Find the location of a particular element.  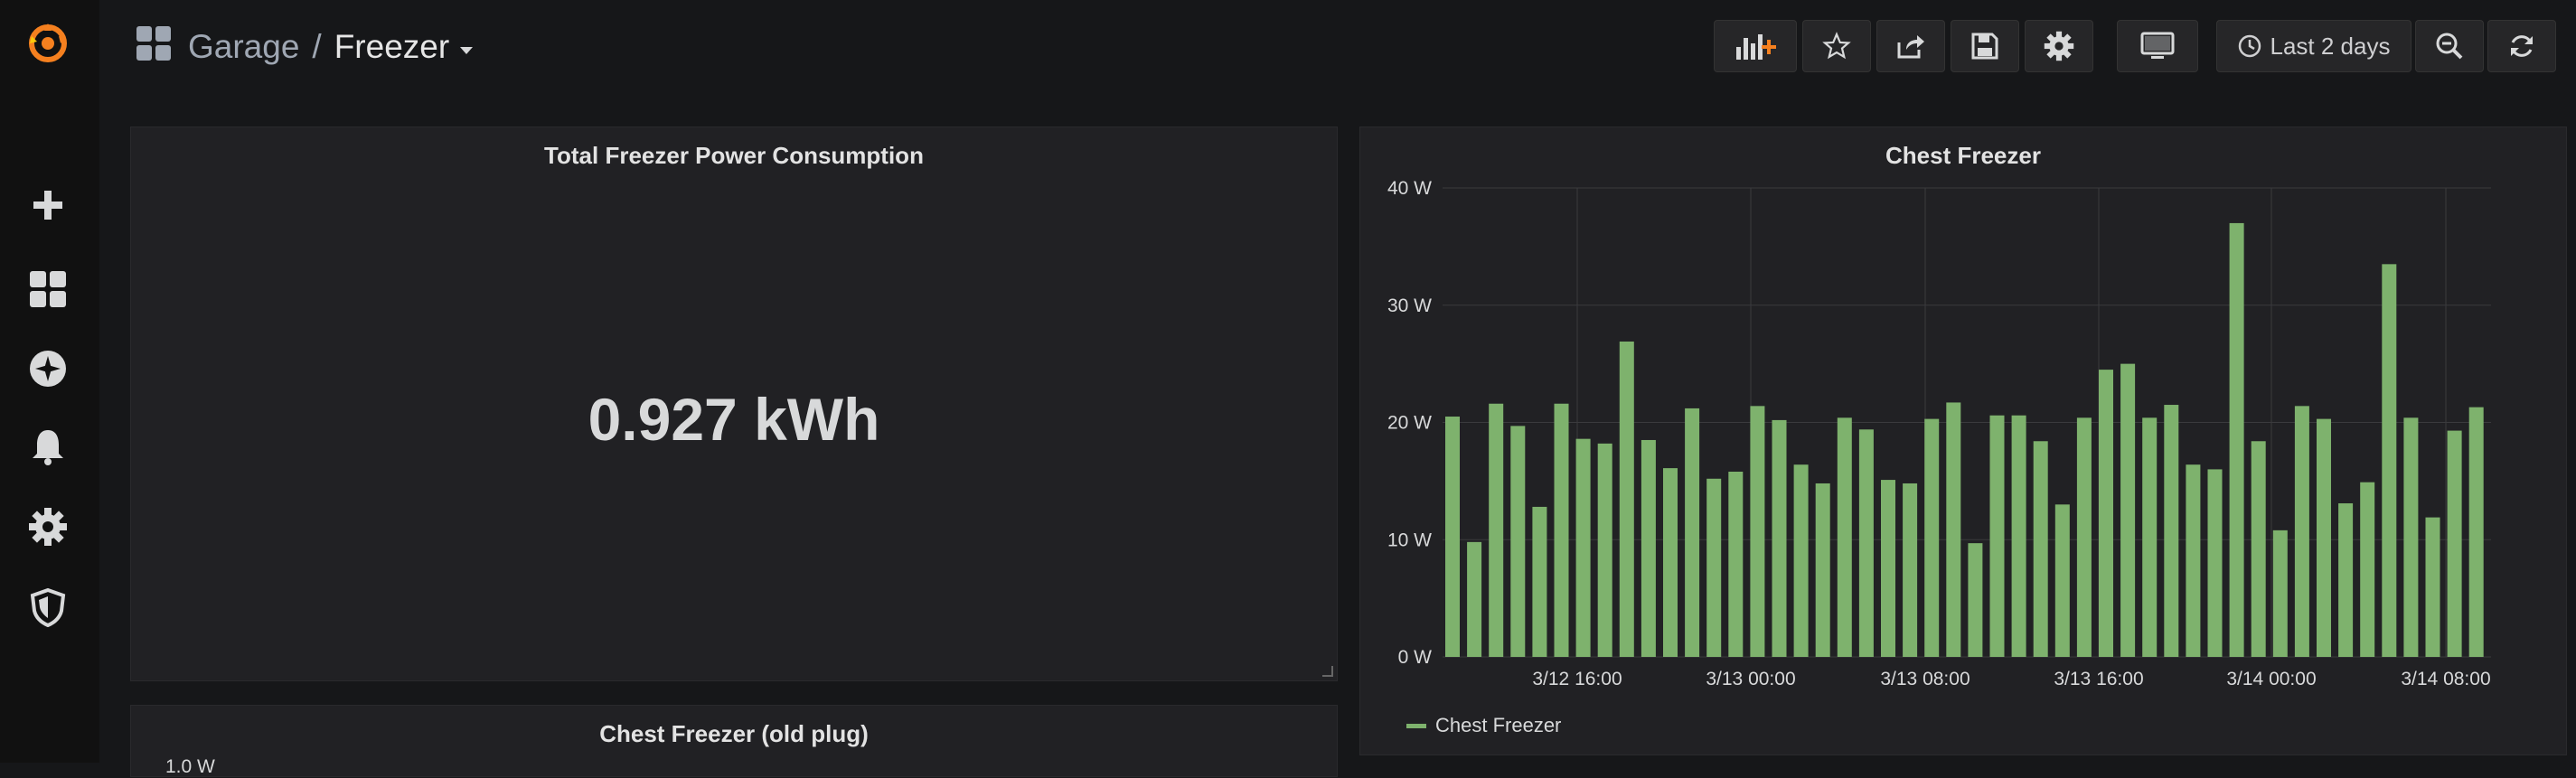

chart-legend: Chest Freezer is located at coordinates (1483, 725).